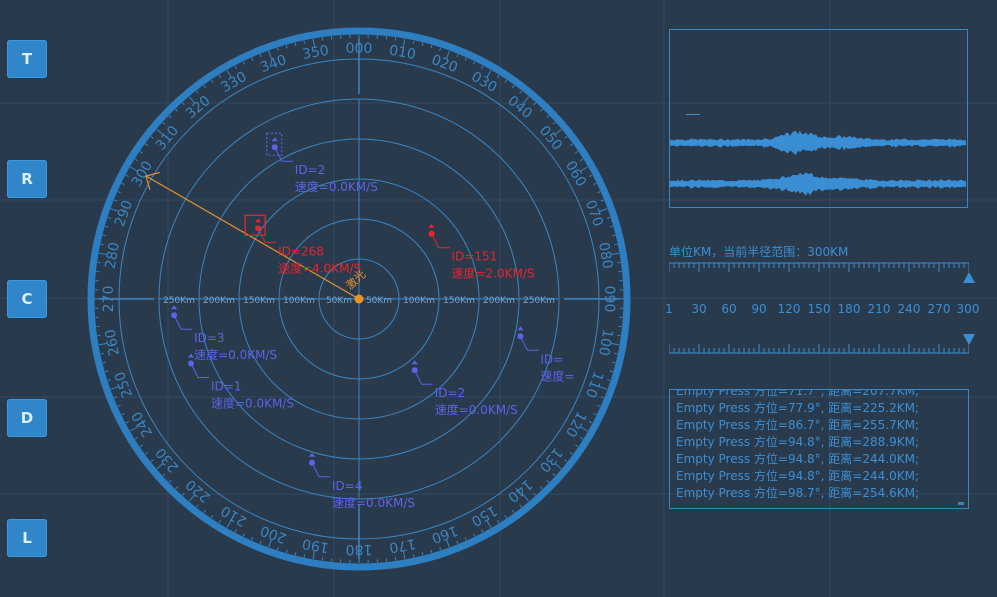 The width and height of the screenshot is (997, 597). I want to click on side-button-t: T, so click(27, 59).